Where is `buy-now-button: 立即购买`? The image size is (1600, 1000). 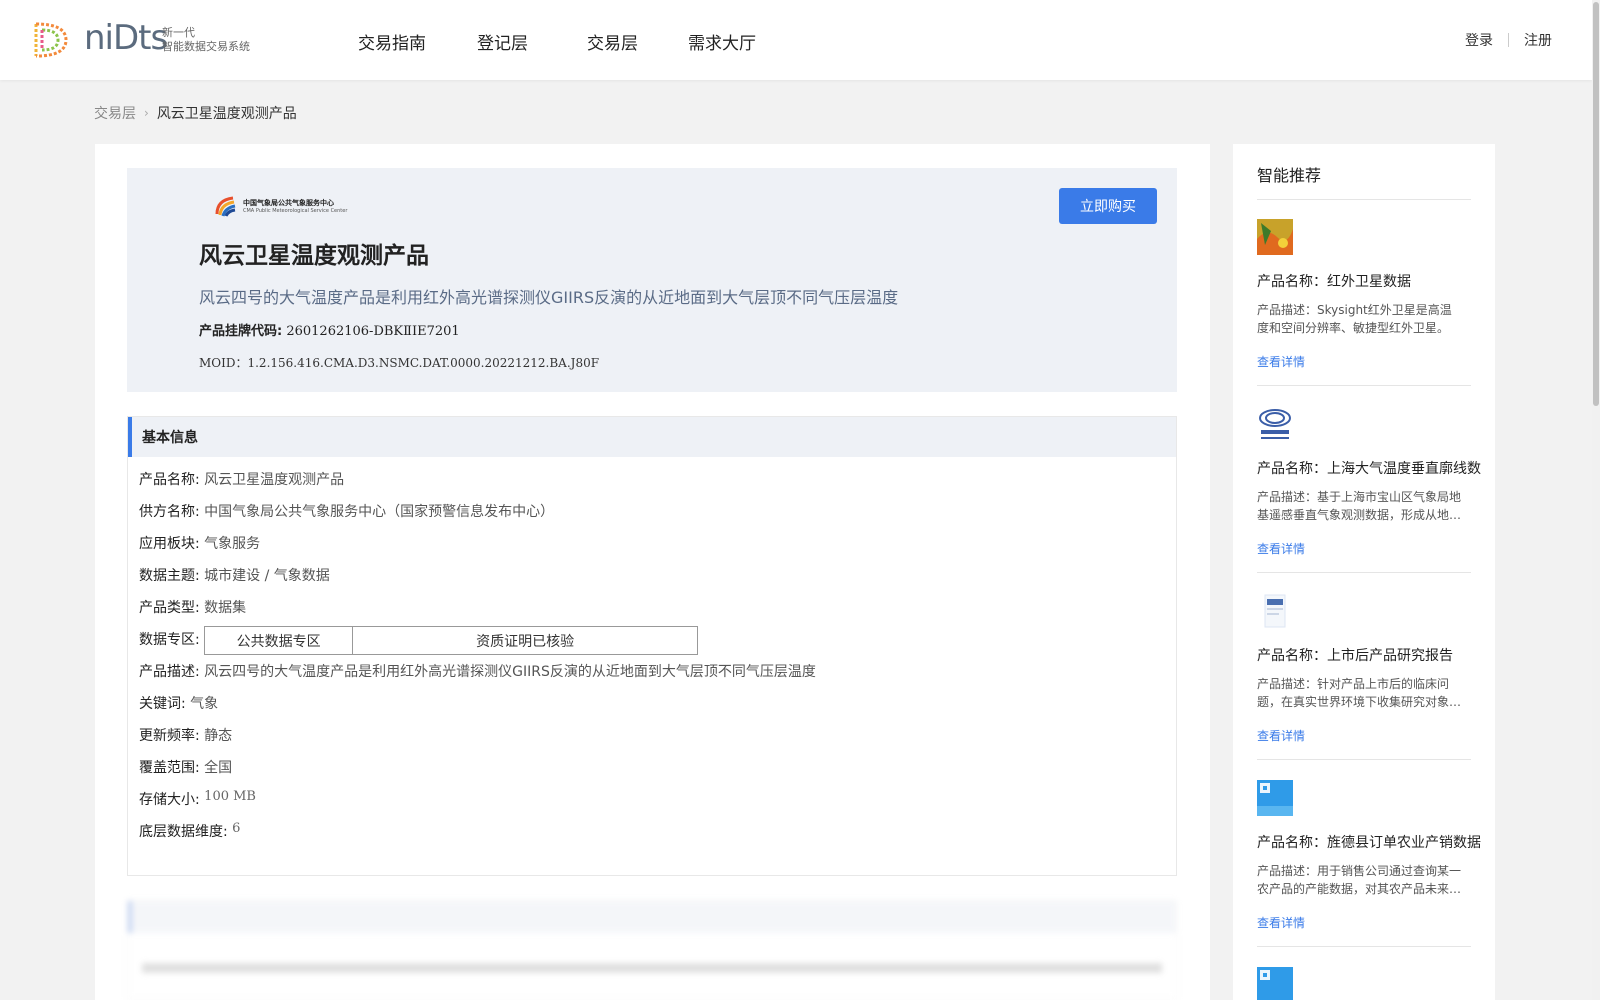 buy-now-button: 立即购买 is located at coordinates (1108, 206).